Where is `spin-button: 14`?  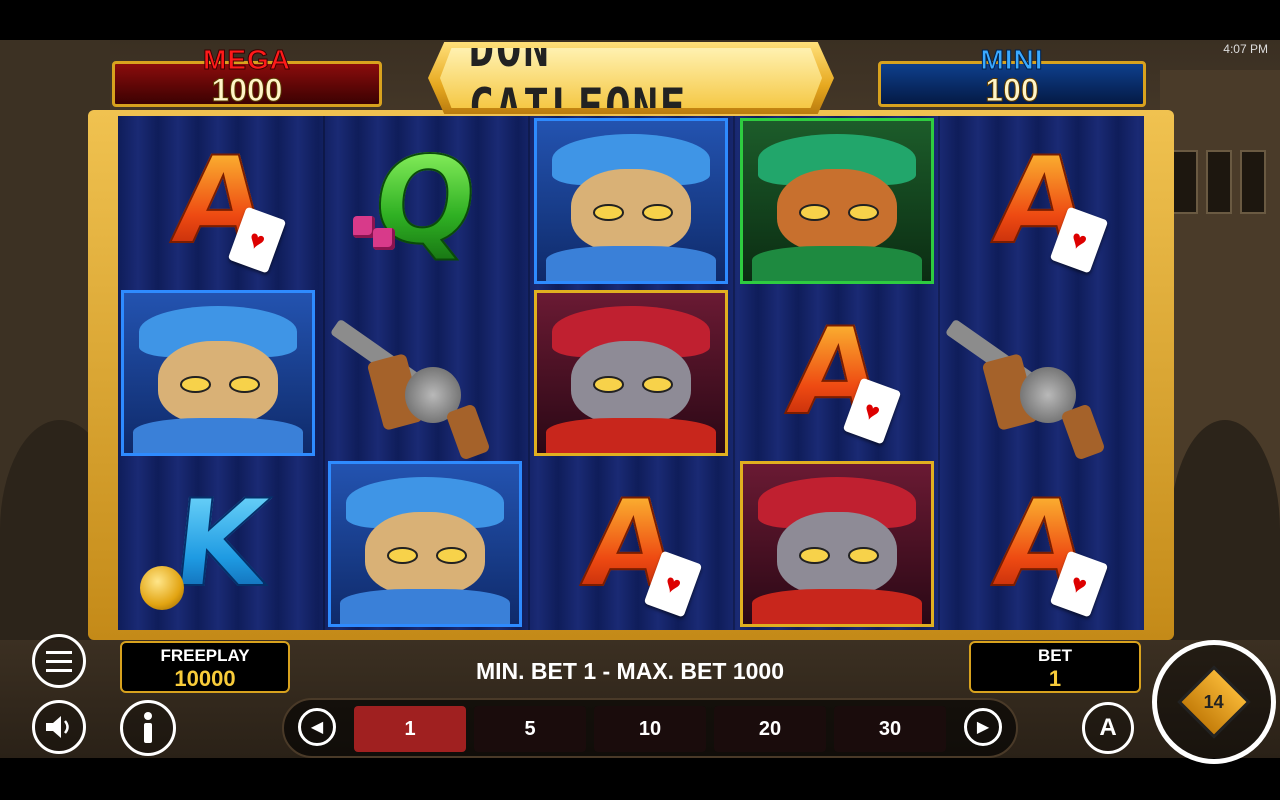
spin-button: 14 is located at coordinates (1214, 702).